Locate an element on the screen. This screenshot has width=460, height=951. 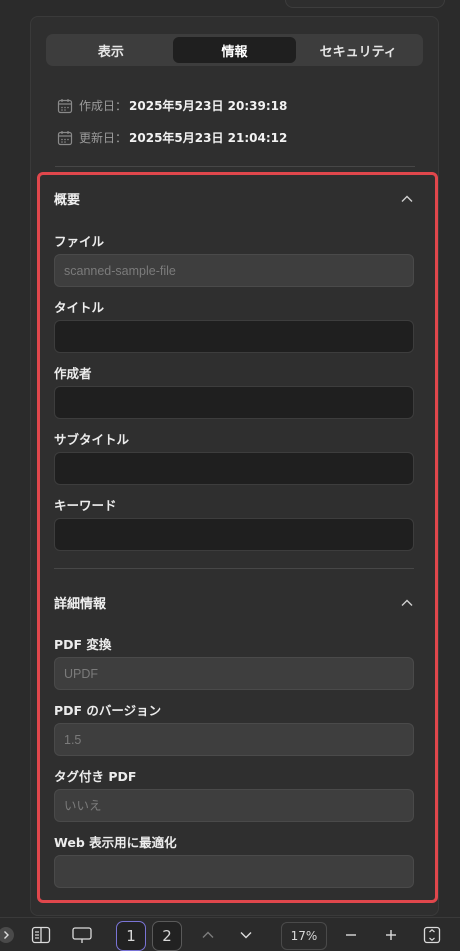
tagged-pdf-label: タグ付き PDF is located at coordinates (95, 776).